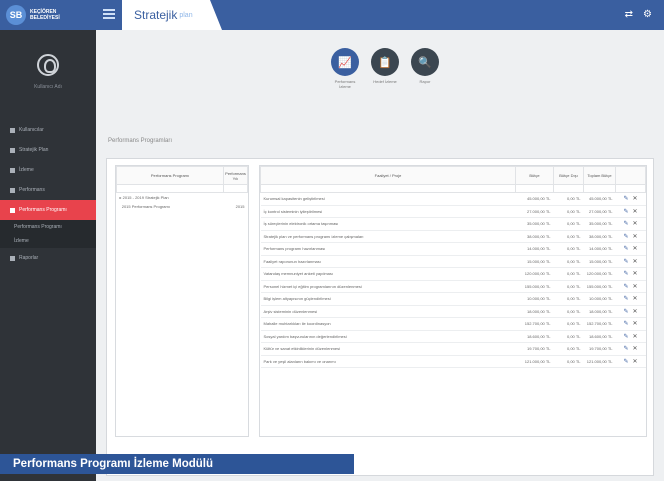 The width and height of the screenshot is (664, 481). I want to click on budget-value: 35.000,00 TL, so click(534, 224).